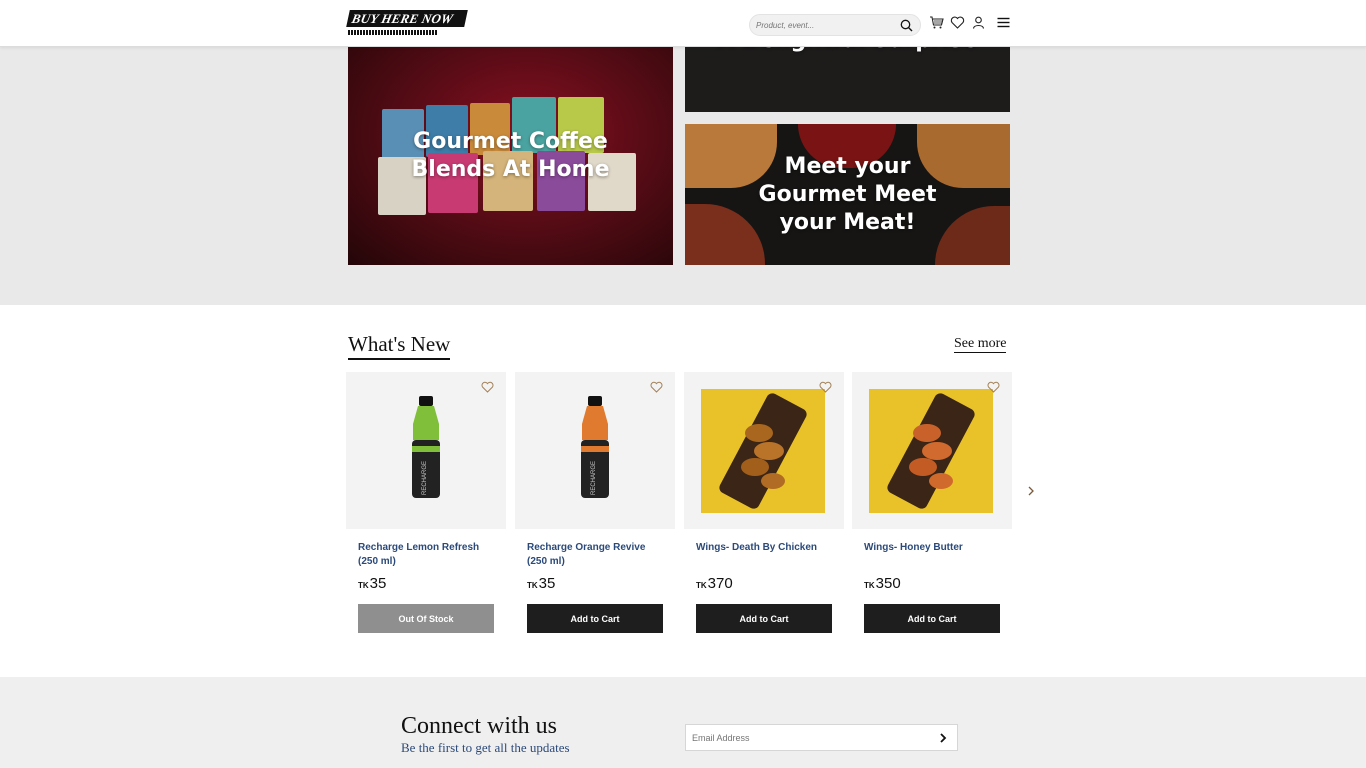  Describe the element at coordinates (407, 18) in the screenshot. I see `logo-text: BUY HERE NOW` at that location.